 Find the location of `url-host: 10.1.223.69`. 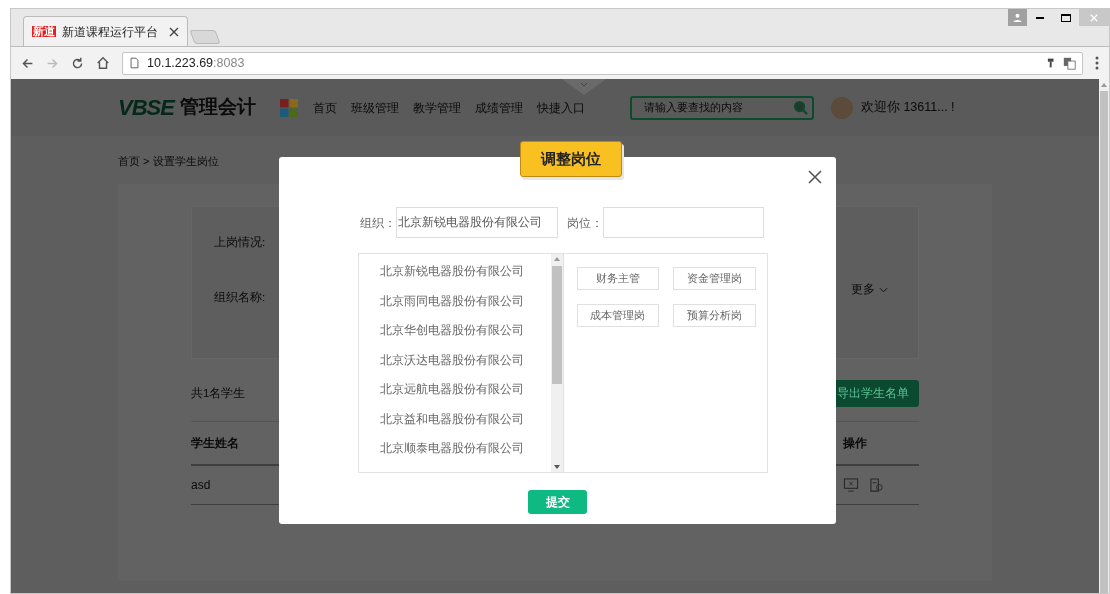

url-host: 10.1.223.69 is located at coordinates (180, 63).